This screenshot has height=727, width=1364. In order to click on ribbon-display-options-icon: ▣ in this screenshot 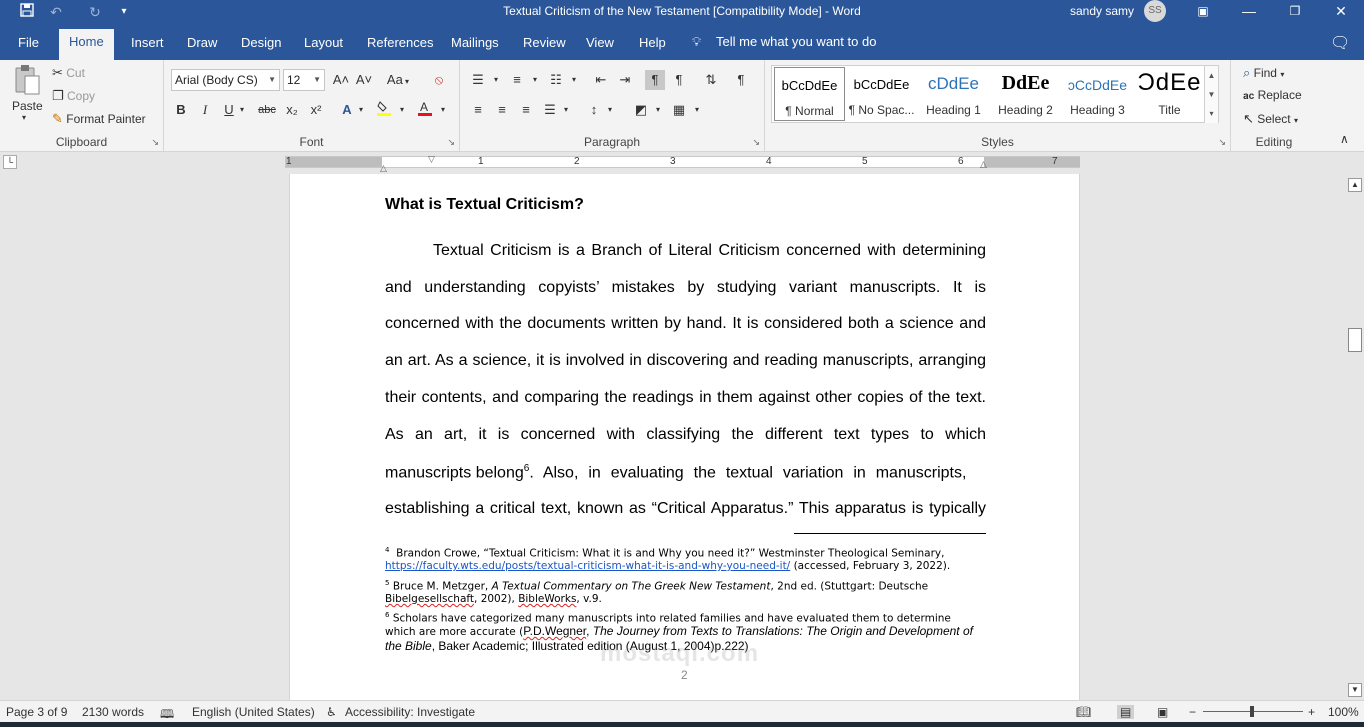, I will do `click(1203, 12)`.